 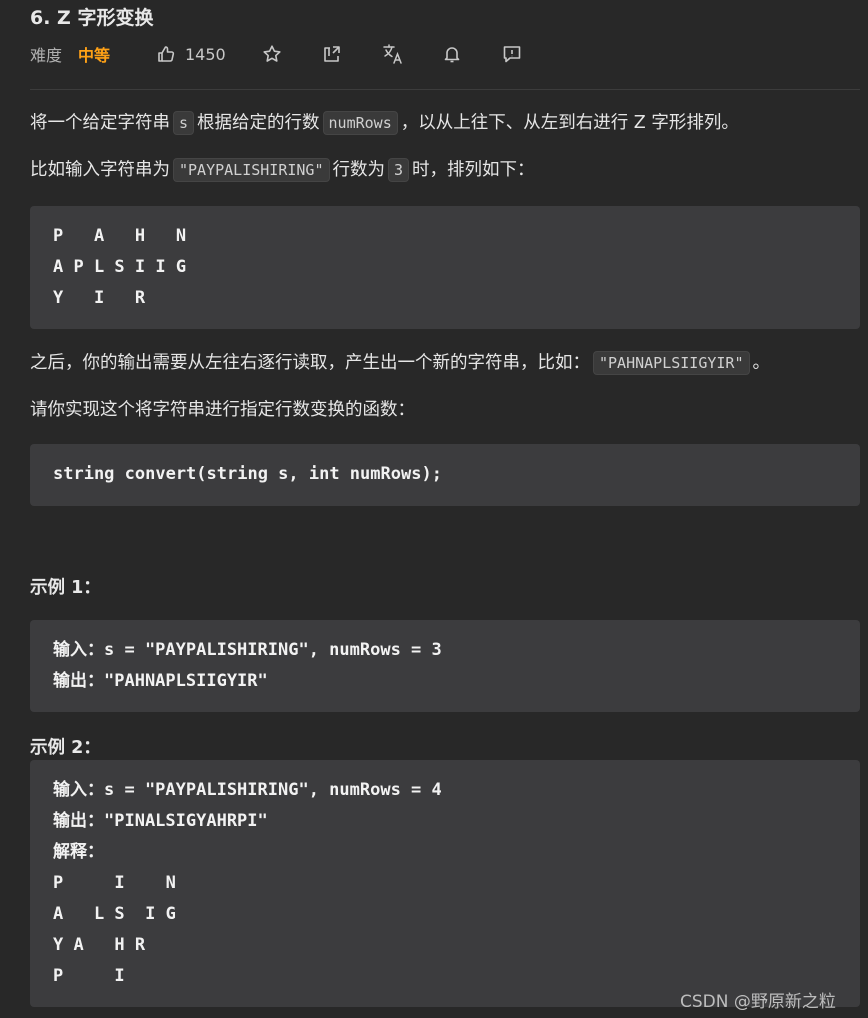 What do you see at coordinates (452, 54) in the screenshot?
I see `bell-icon` at bounding box center [452, 54].